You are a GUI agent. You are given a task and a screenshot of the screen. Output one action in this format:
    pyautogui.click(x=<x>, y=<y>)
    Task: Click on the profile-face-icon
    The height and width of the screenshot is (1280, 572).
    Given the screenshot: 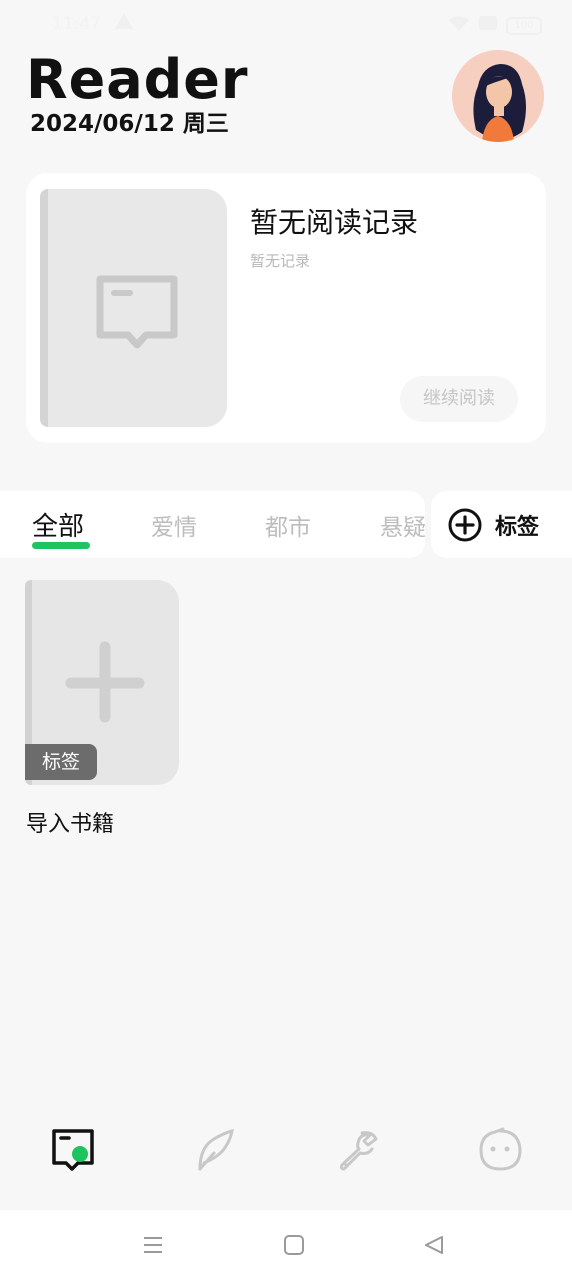 What is the action you would take?
    pyautogui.click(x=500, y=1150)
    